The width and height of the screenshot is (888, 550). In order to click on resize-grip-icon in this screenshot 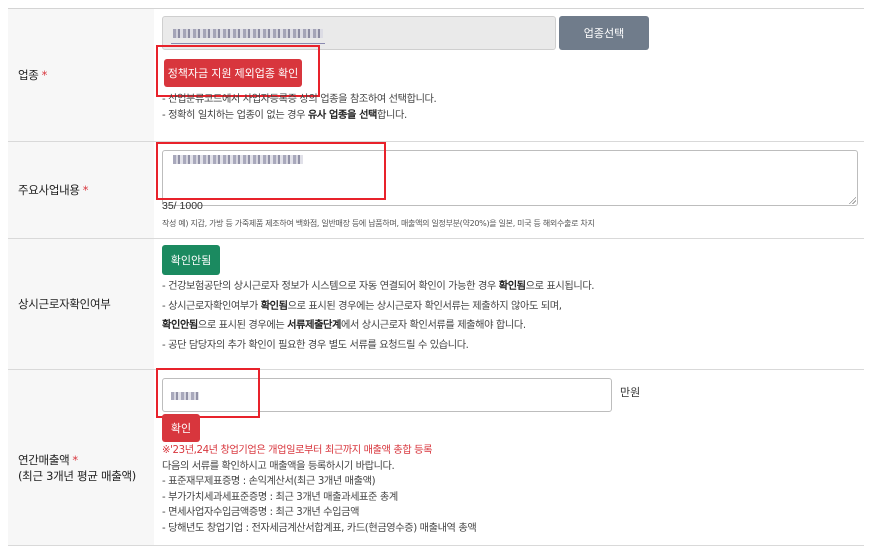, I will do `click(852, 200)`.